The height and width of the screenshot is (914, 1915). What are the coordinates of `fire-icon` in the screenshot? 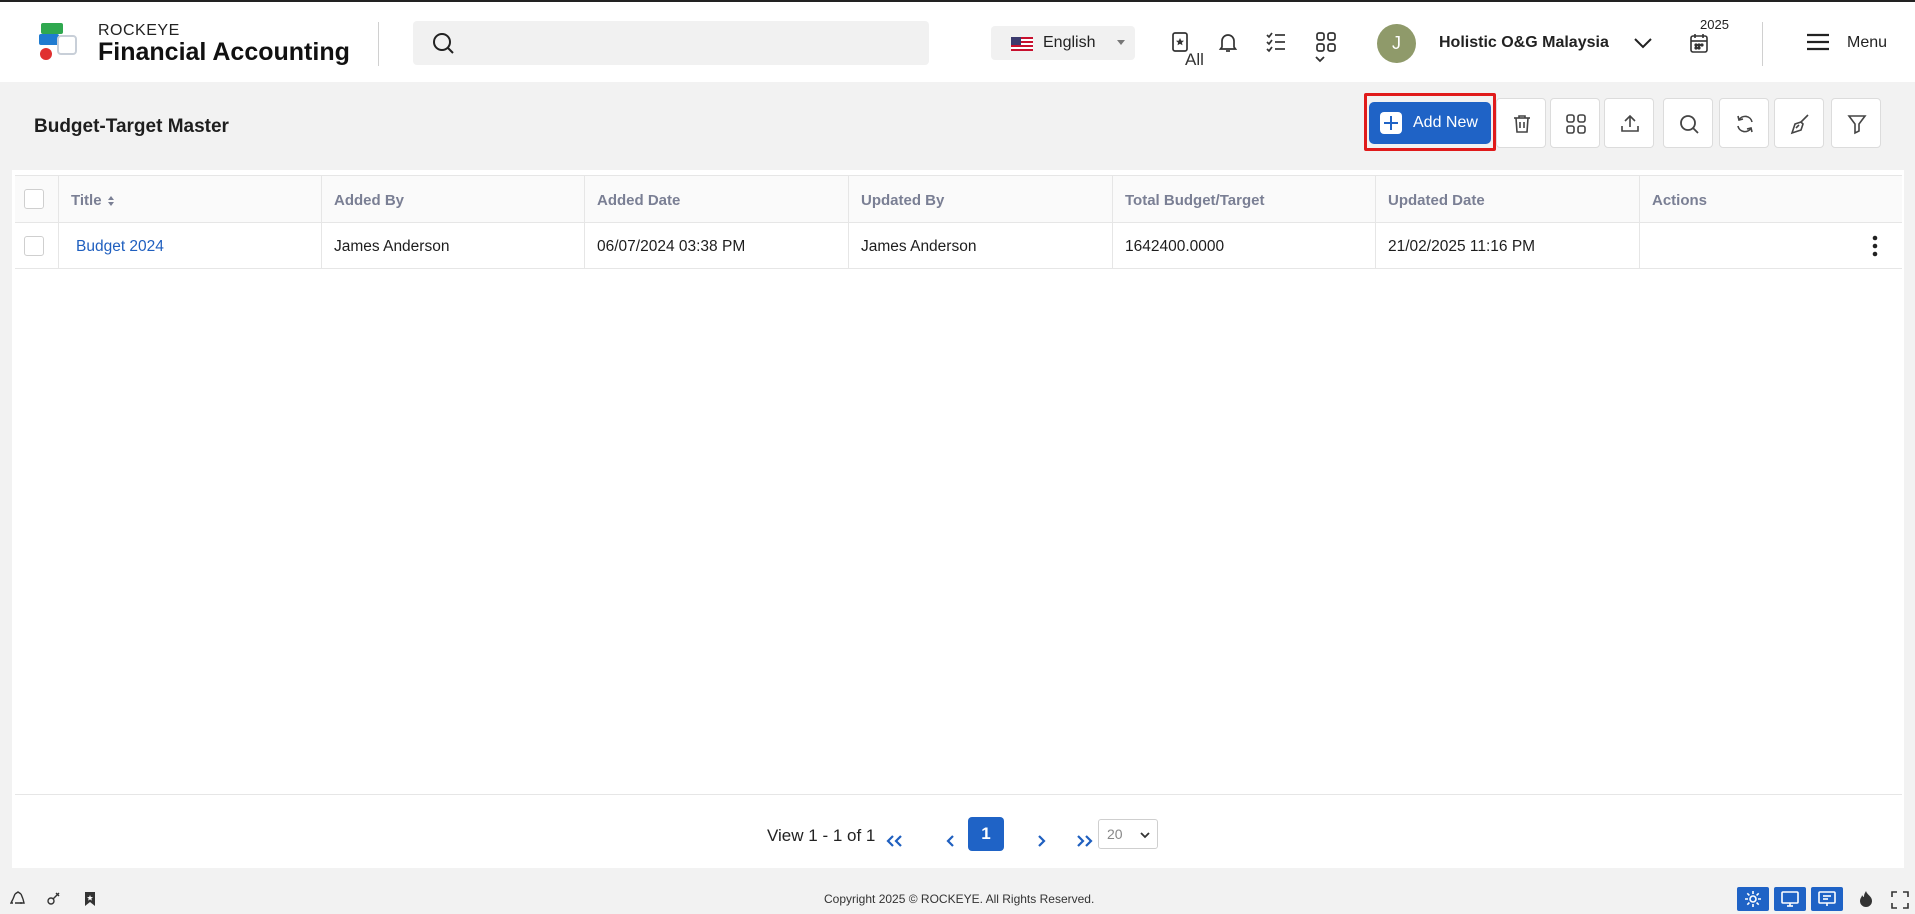 It's located at (1866, 899).